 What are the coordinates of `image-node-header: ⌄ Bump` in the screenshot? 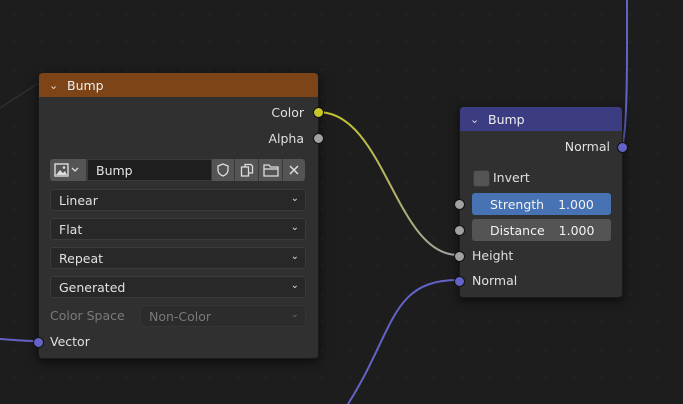 It's located at (178, 85).